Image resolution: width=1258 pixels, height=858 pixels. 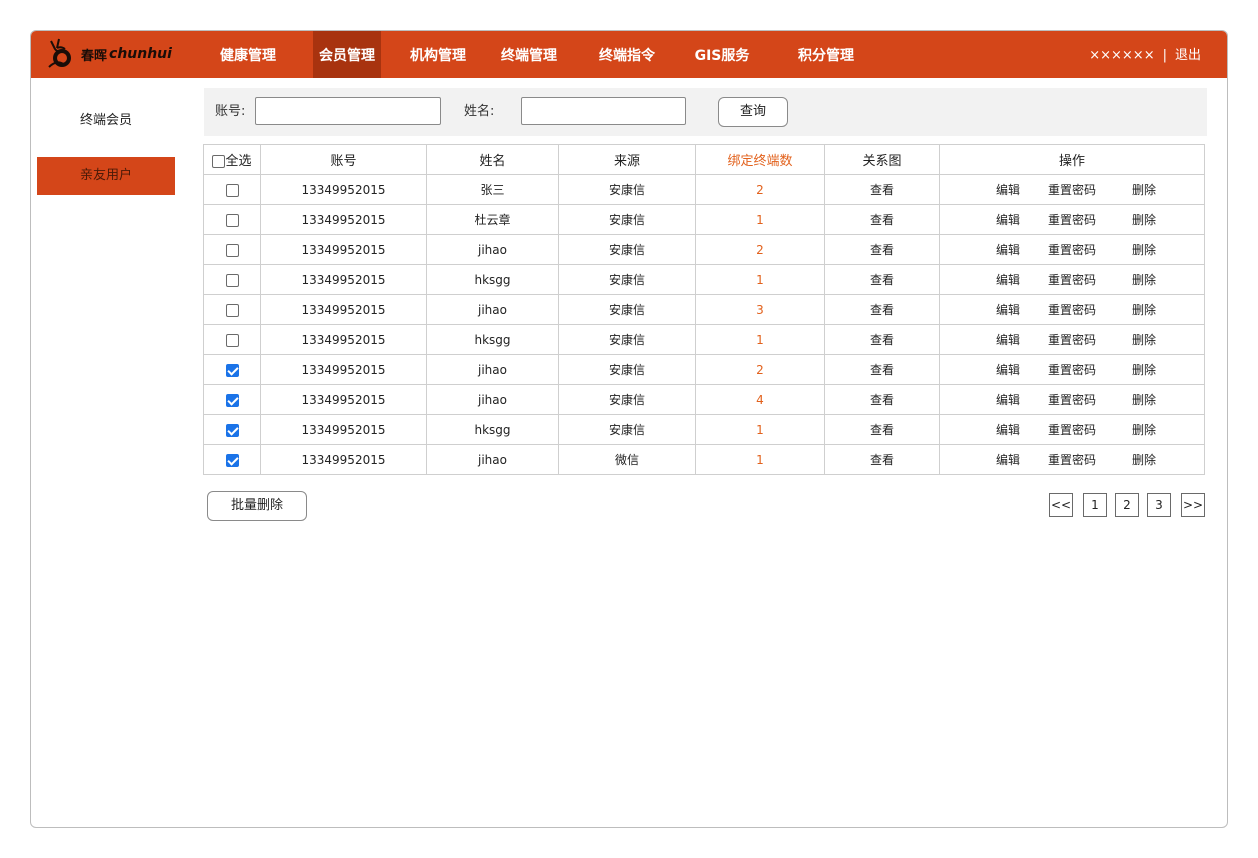 I want to click on select-all-cell: 全选, so click(x=232, y=159).